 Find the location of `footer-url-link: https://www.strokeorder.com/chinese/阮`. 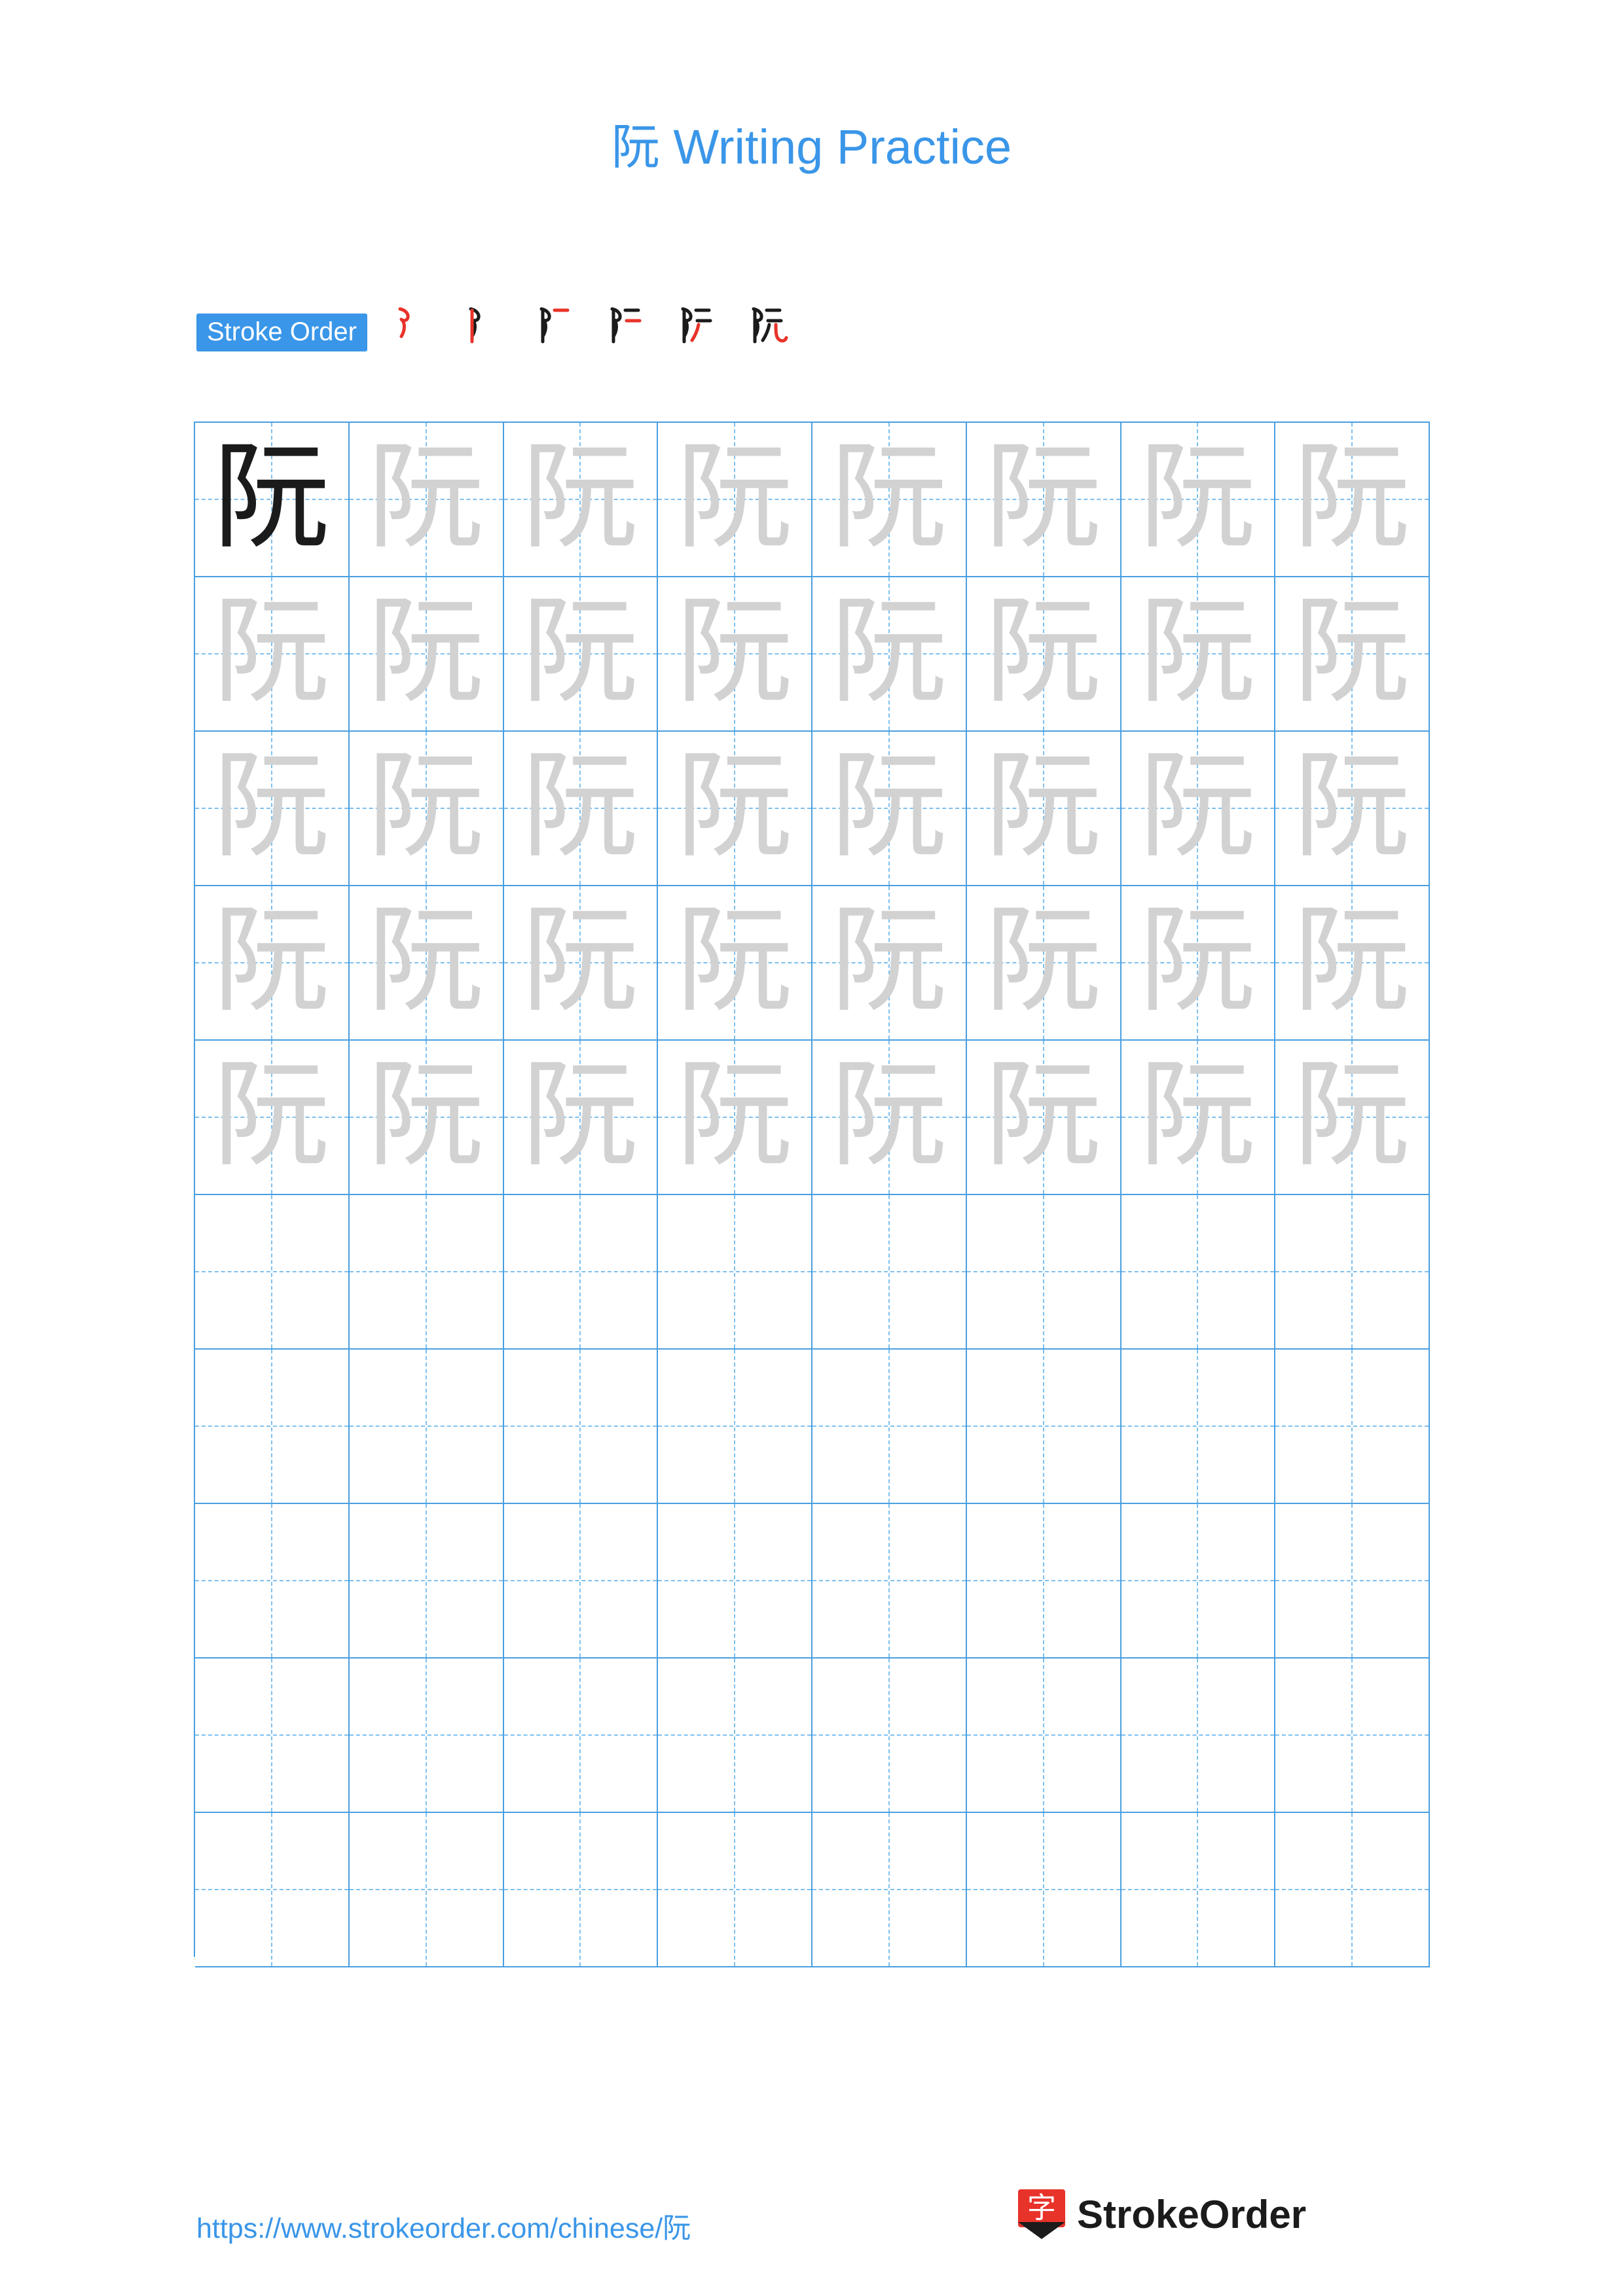

footer-url-link: https://www.strokeorder.com/chinese/阮 is located at coordinates (443, 2226).